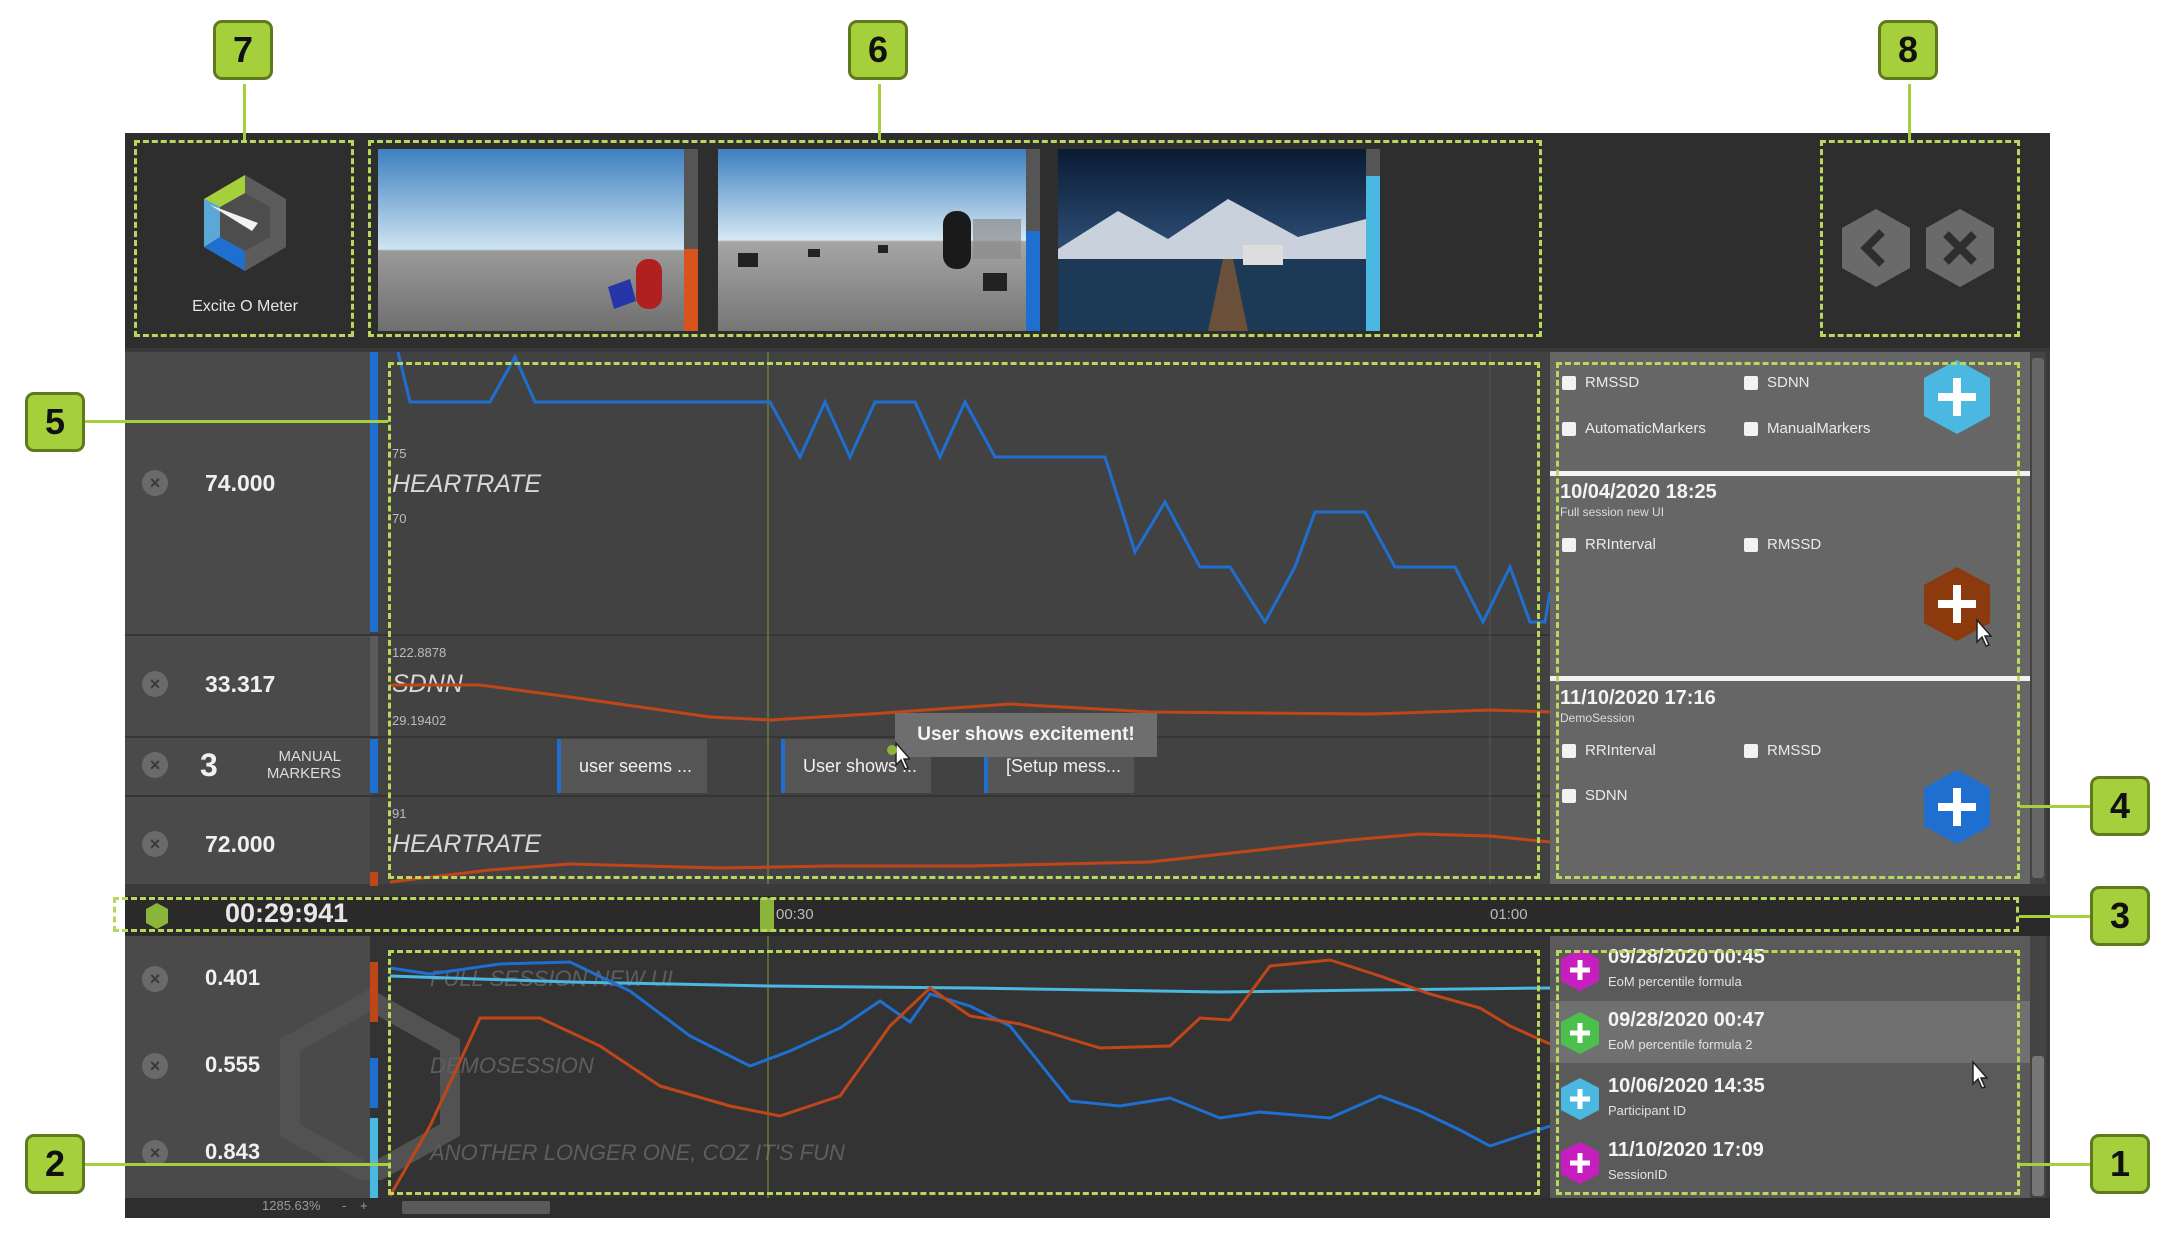  Describe the element at coordinates (2120, 1164) in the screenshot. I see `callout-badge-1: 1` at that location.